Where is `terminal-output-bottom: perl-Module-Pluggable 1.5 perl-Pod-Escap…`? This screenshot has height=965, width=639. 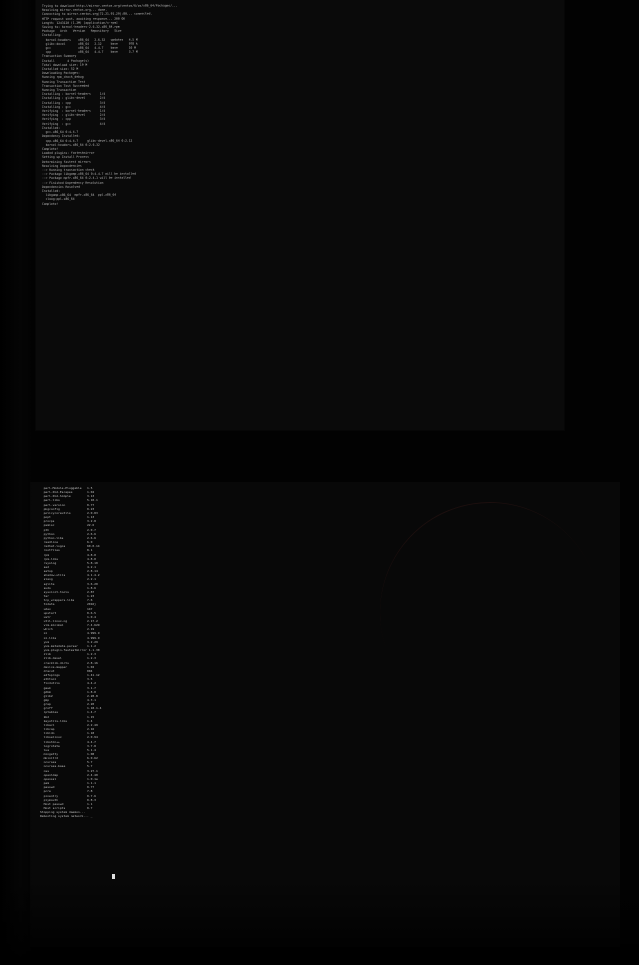 terminal-output-bottom: perl-Module-Pluggable 1.5 perl-Pod-Escap… is located at coordinates (130, 683).